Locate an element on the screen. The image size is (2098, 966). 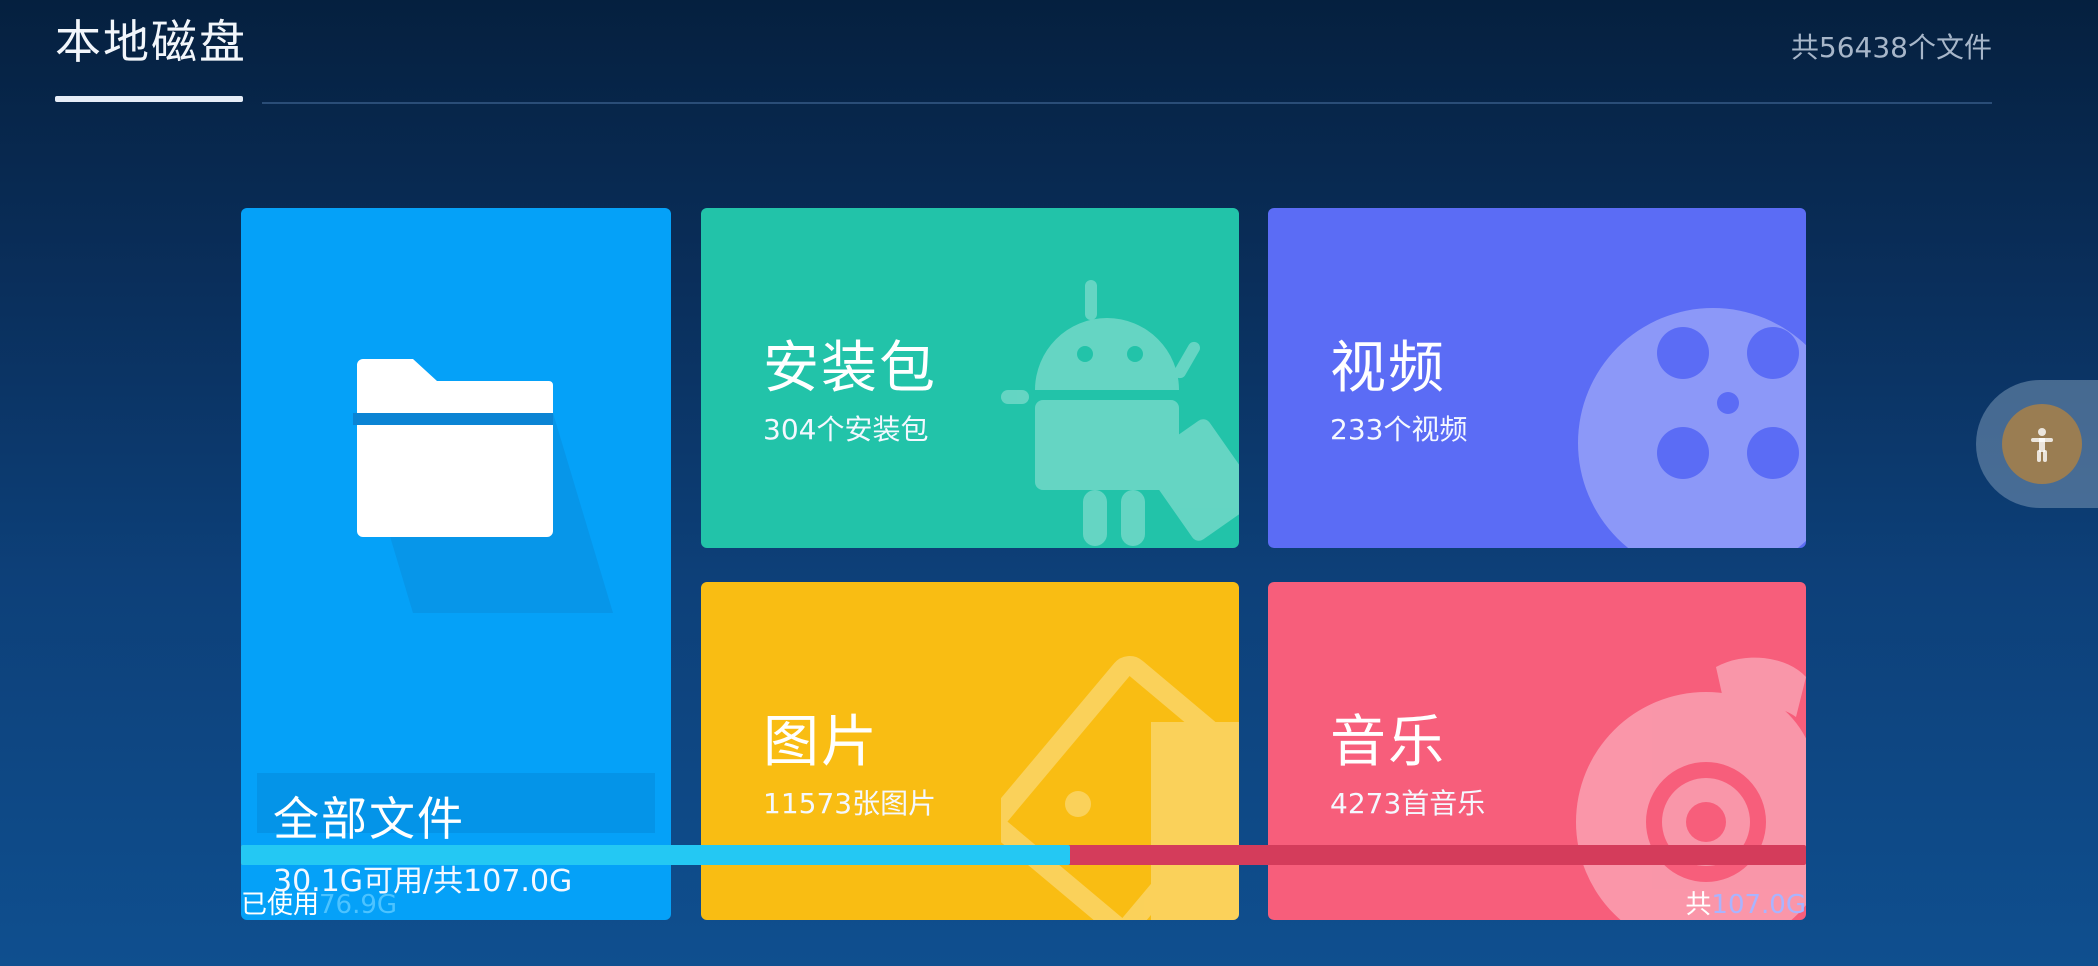
android-icon is located at coordinates (1120, 413).